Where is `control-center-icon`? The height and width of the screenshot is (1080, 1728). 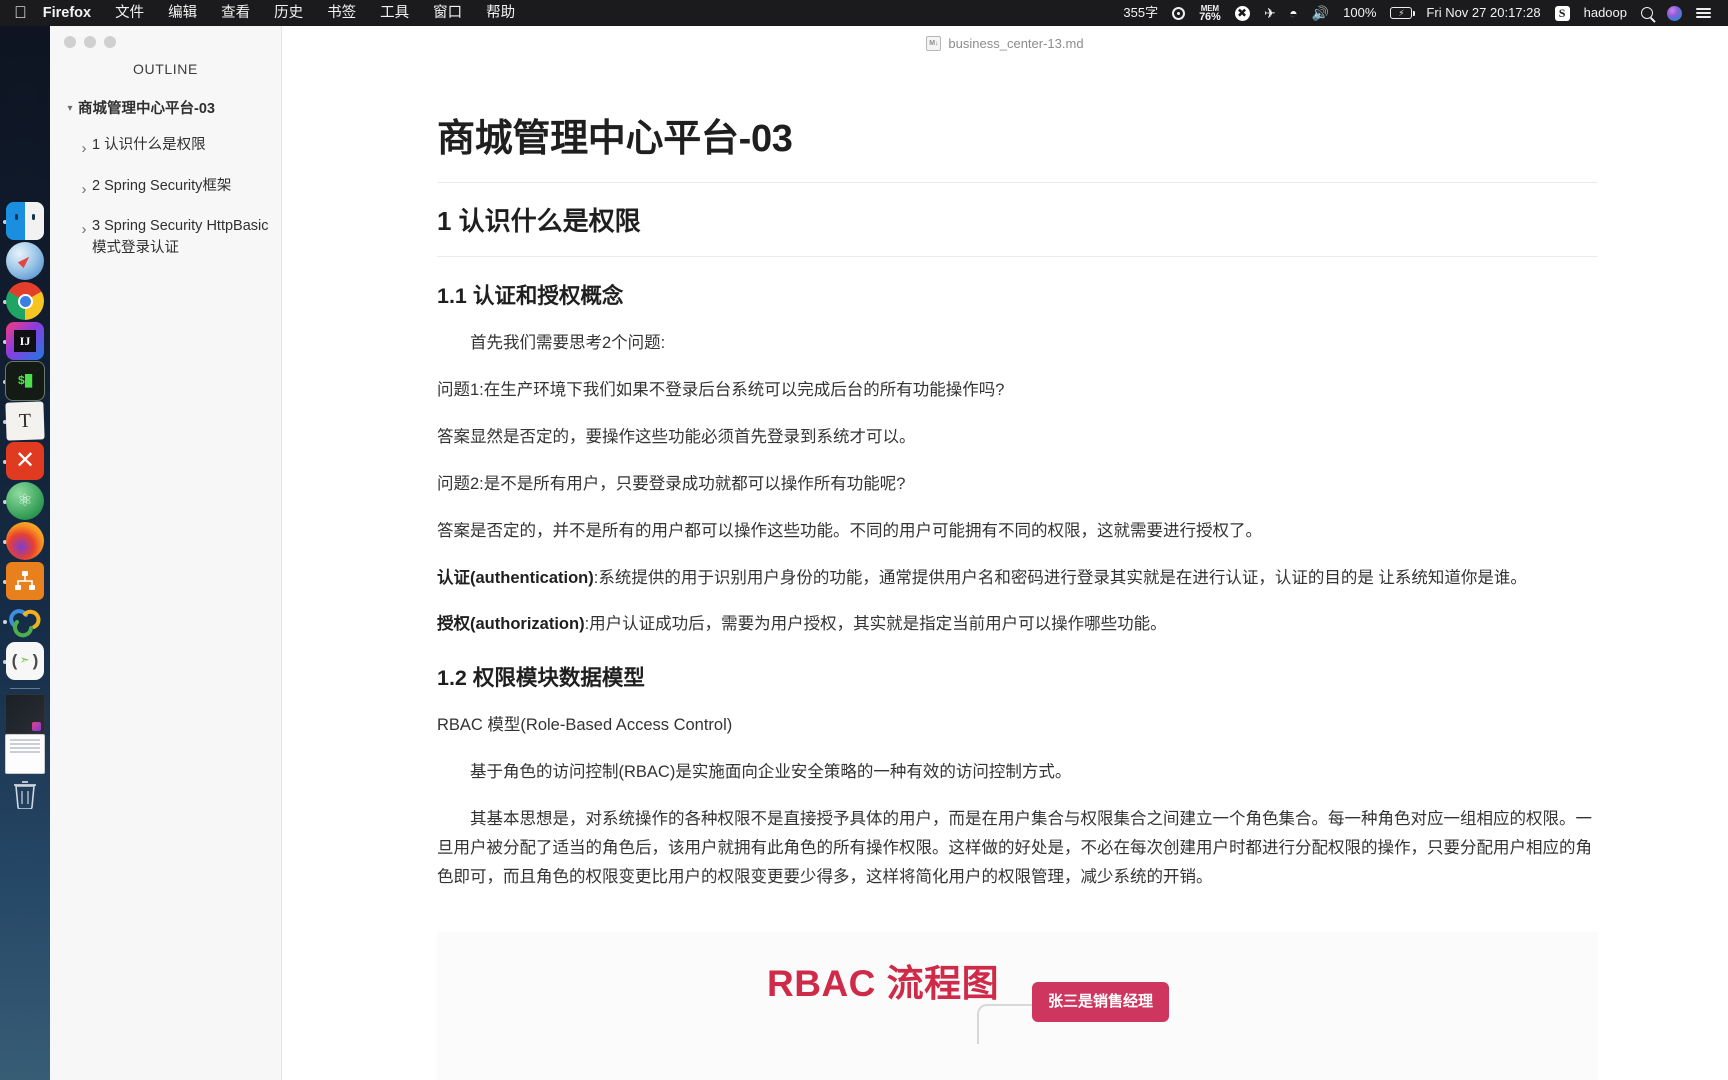 control-center-icon is located at coordinates (1703, 13).